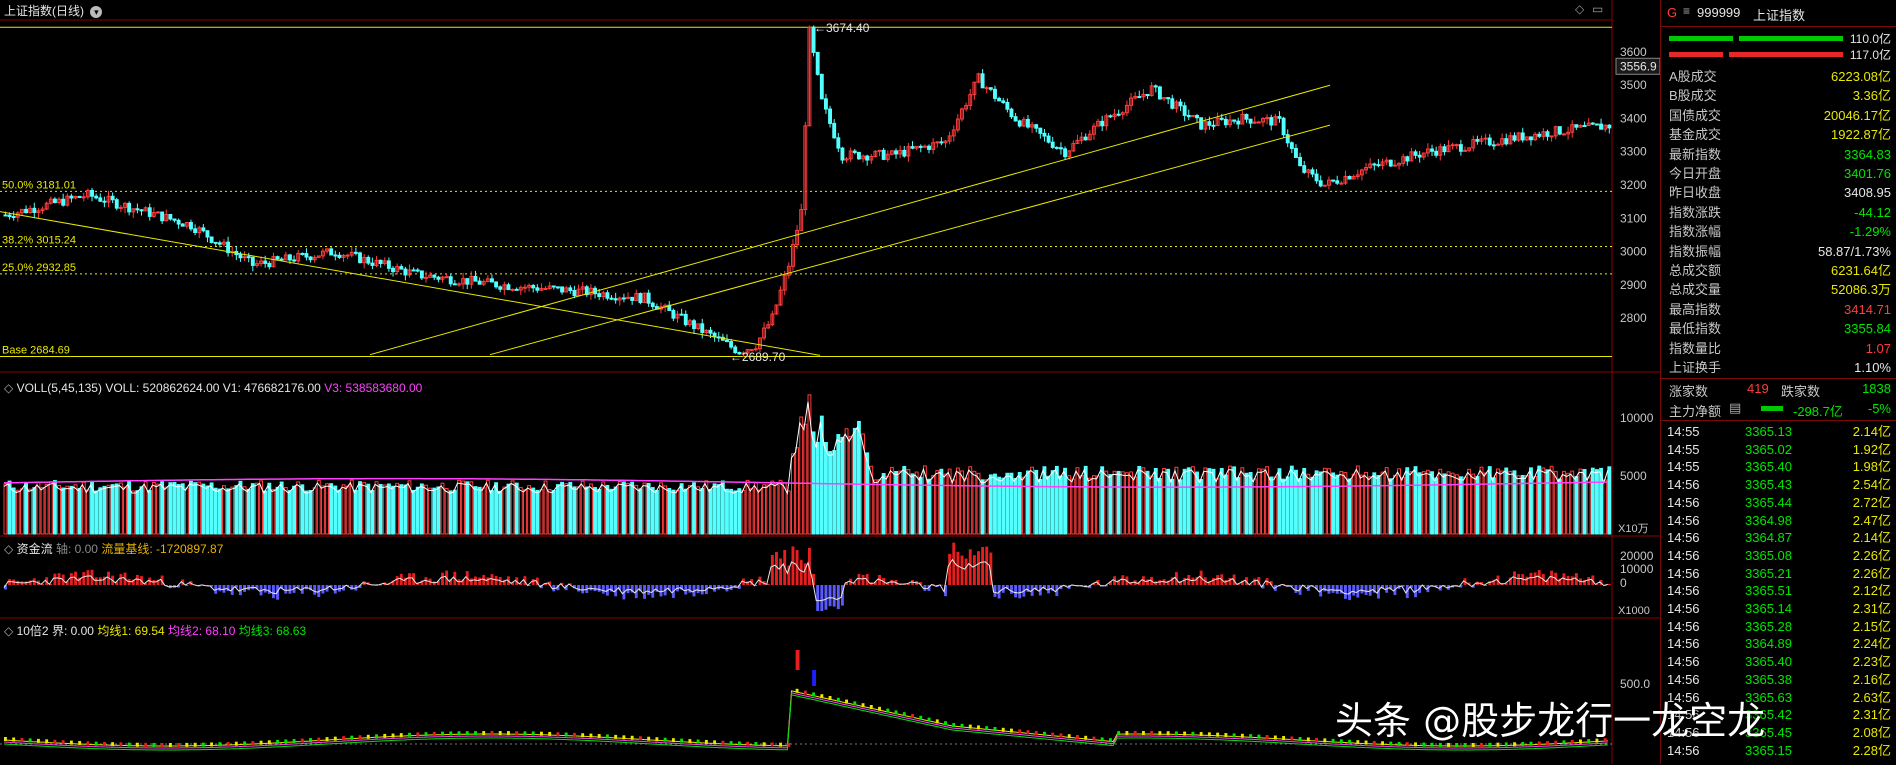 The image size is (1896, 765). Describe the element at coordinates (1579, 9) in the screenshot. I see `diamond-icon: ◇` at that location.